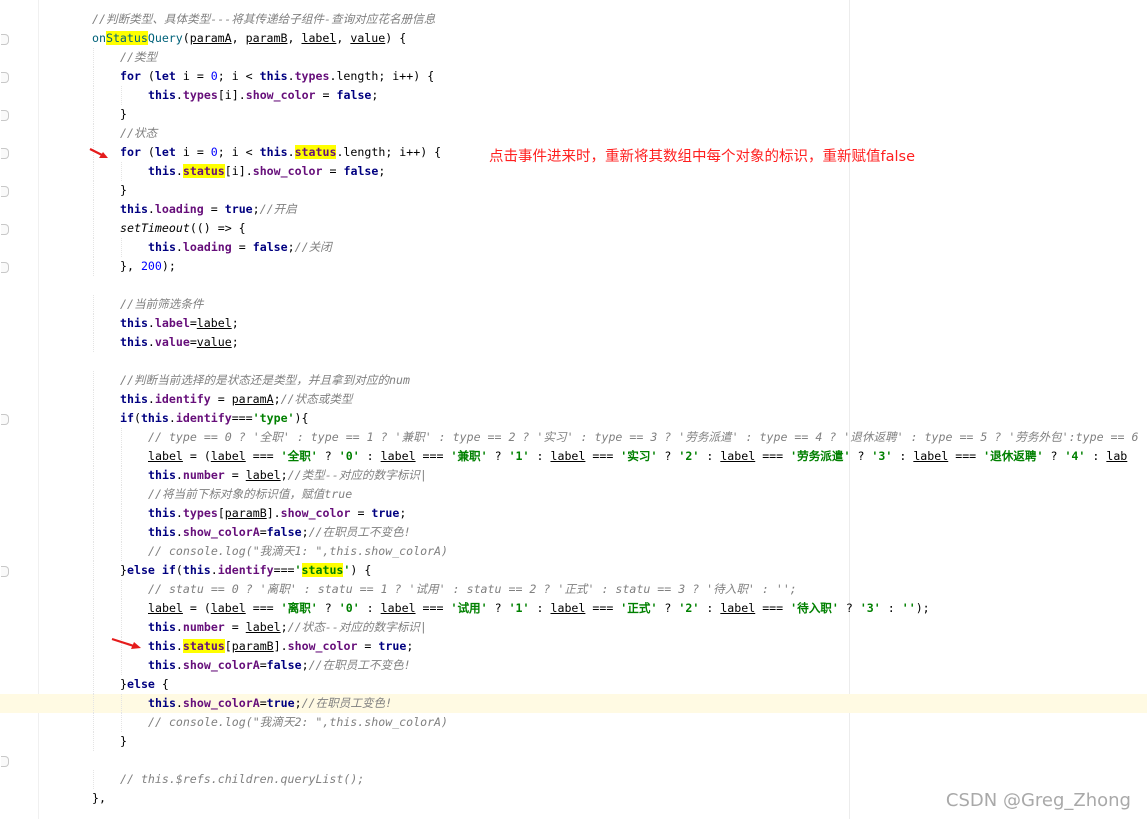  I want to click on code-token: else if, so click(151, 570).